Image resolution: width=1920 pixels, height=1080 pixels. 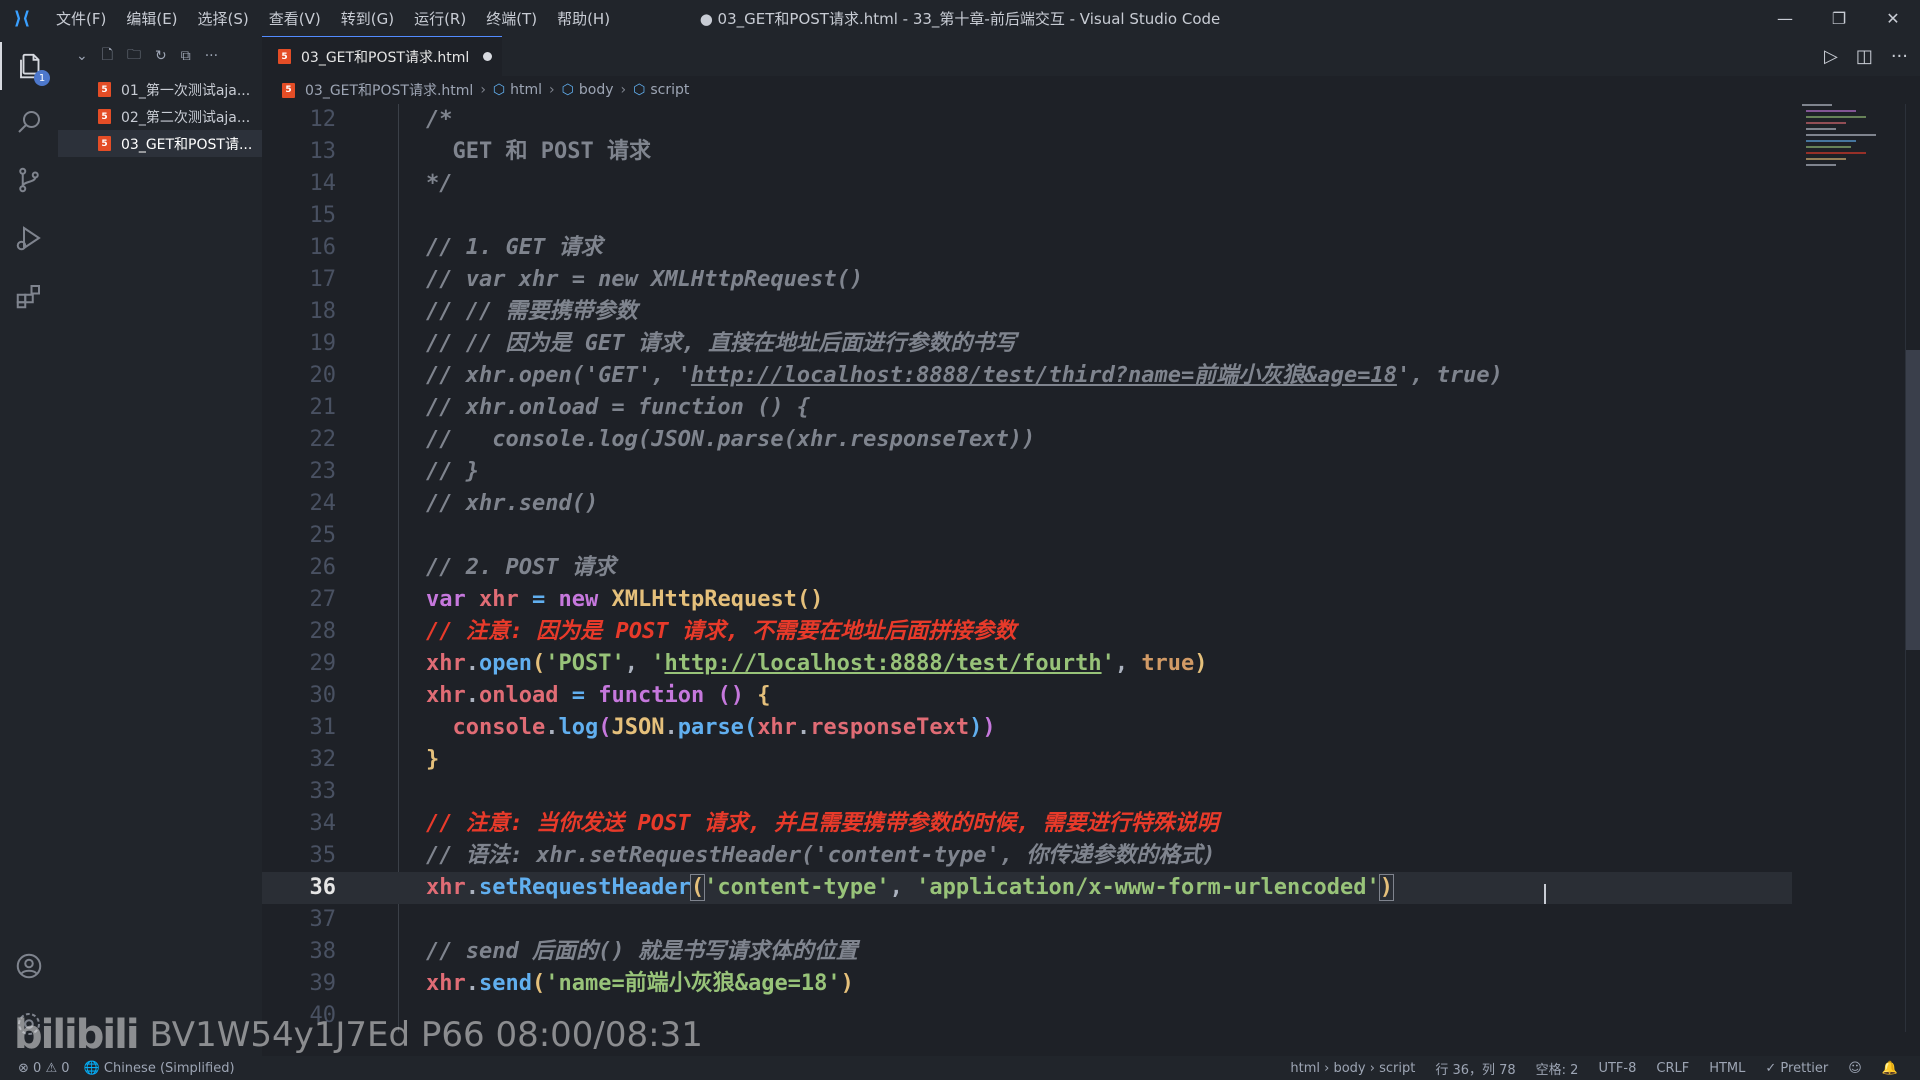 What do you see at coordinates (511, 18) in the screenshot?
I see `menu-terminal: 终端(T)` at bounding box center [511, 18].